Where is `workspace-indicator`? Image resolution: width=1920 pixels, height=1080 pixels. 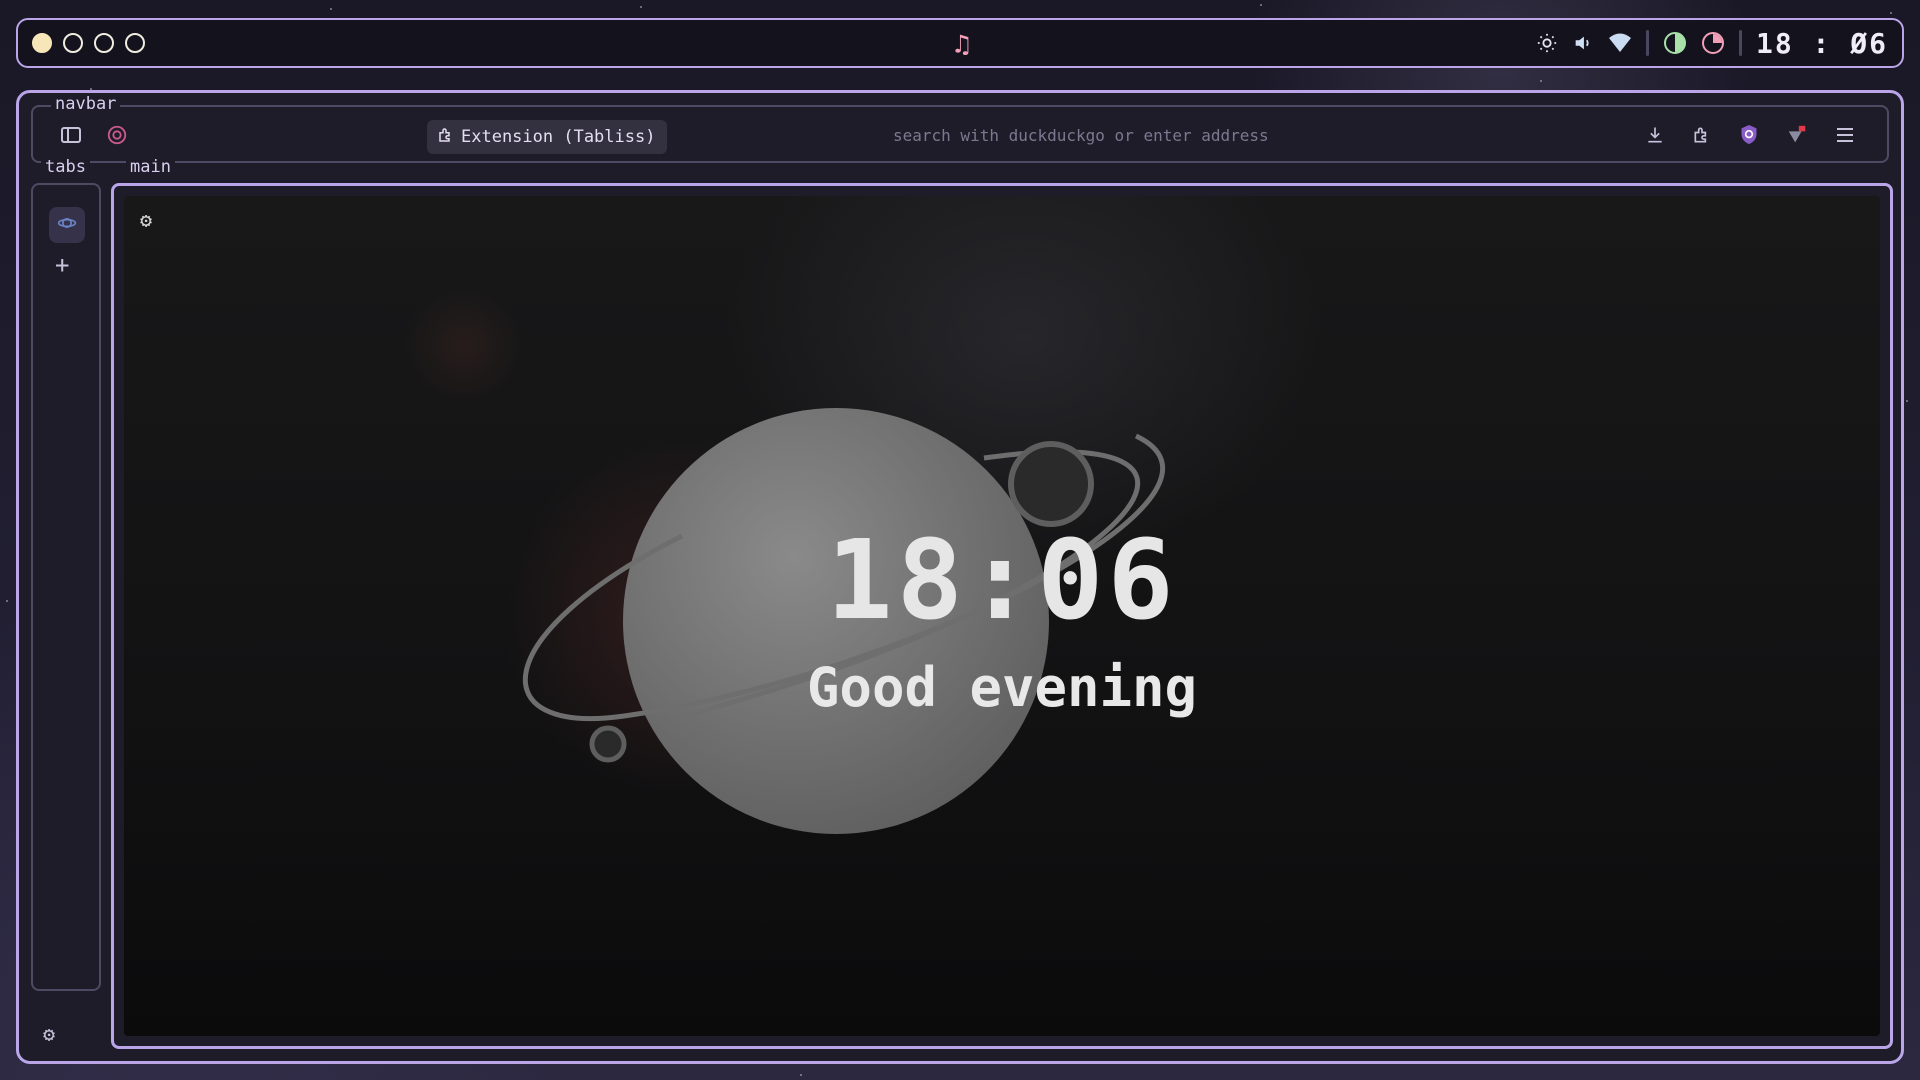 workspace-indicator is located at coordinates (88, 43).